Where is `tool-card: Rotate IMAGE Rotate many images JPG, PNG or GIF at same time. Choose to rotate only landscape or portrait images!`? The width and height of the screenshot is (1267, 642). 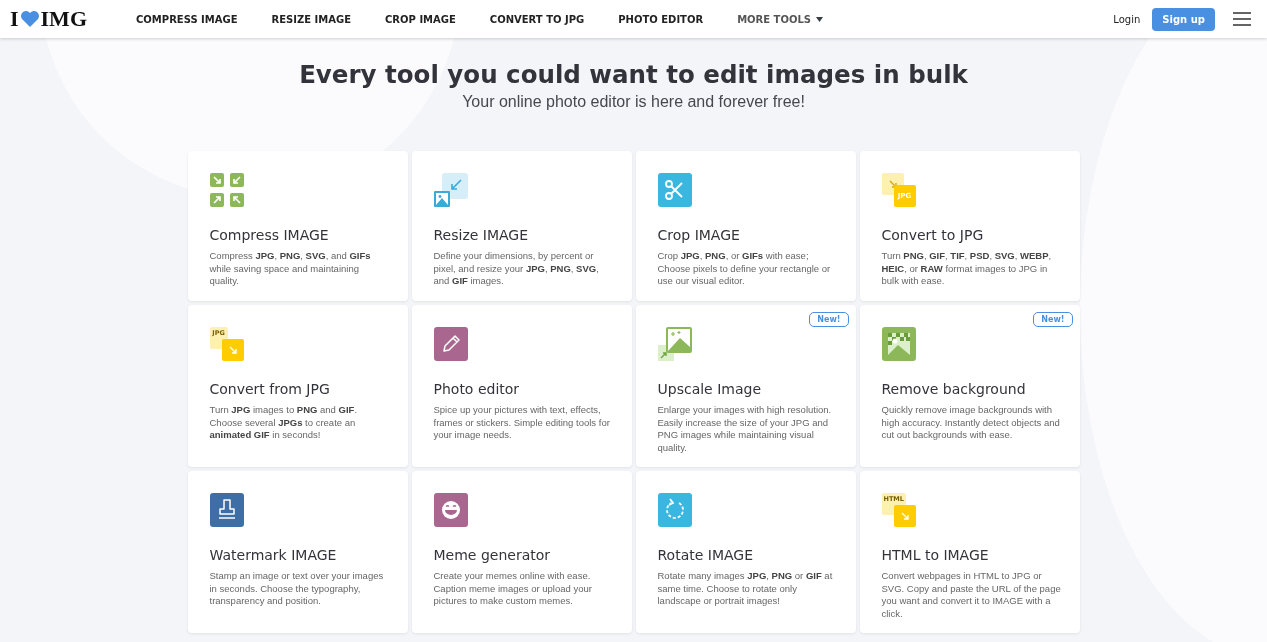
tool-card: Rotate IMAGE Rotate many images JPG, PNG or GIF at same time. Choose to rotate only landscape or portrait images! is located at coordinates (745, 552).